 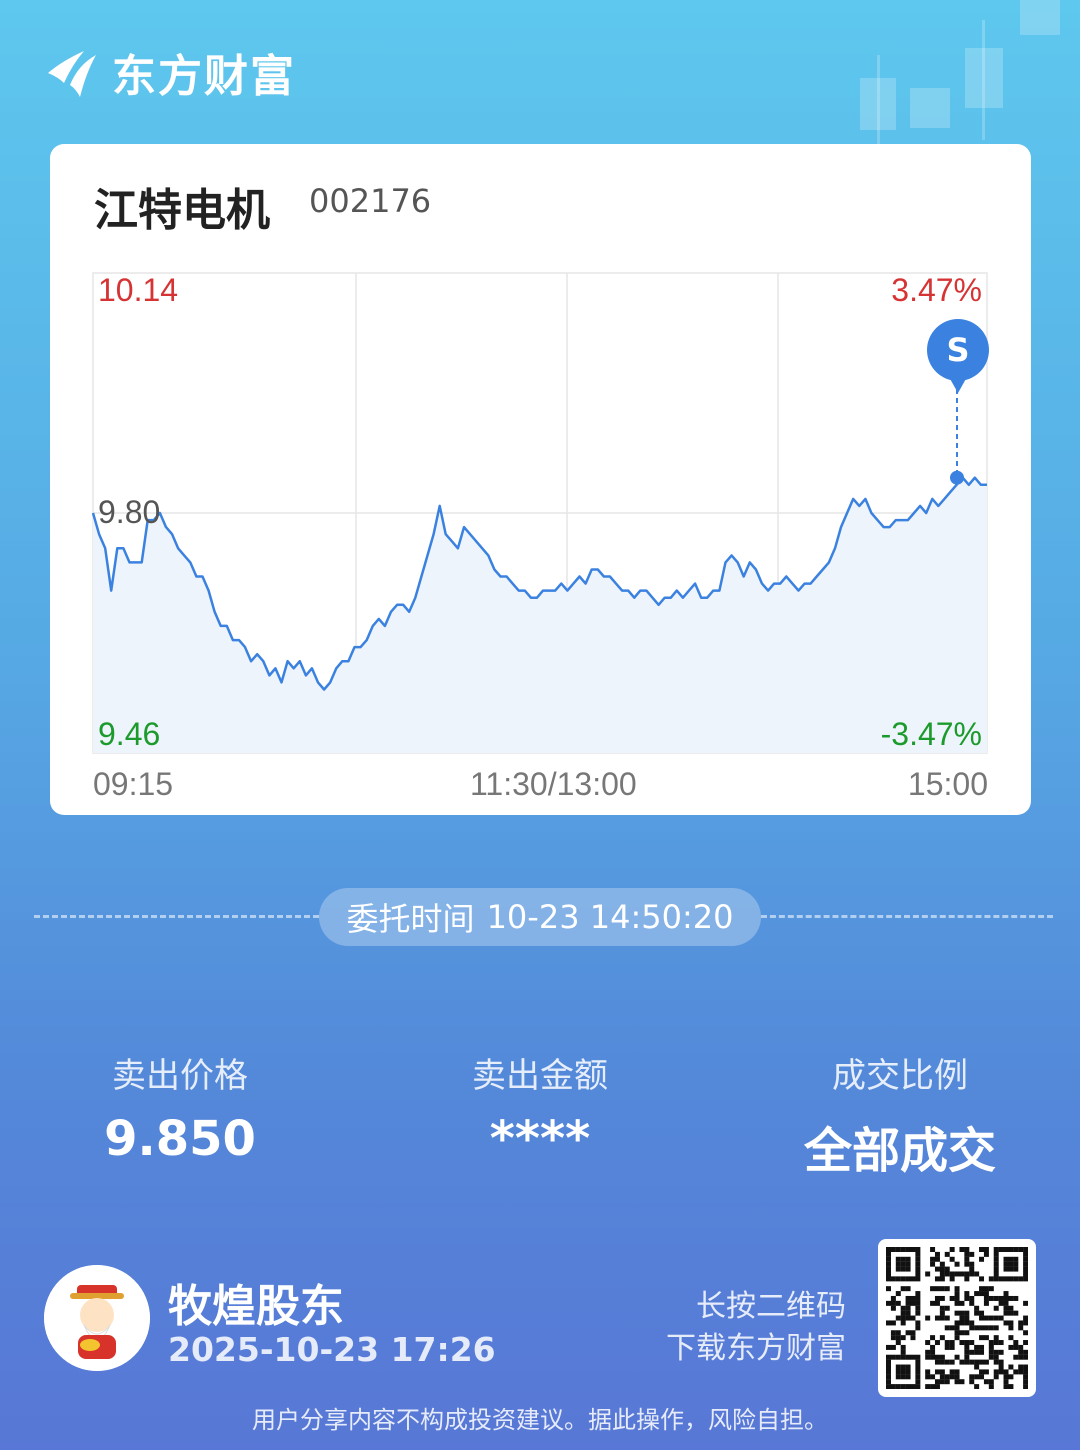 I want to click on qr-hint-line2: 下载东方财富, so click(x=756, y=1348).